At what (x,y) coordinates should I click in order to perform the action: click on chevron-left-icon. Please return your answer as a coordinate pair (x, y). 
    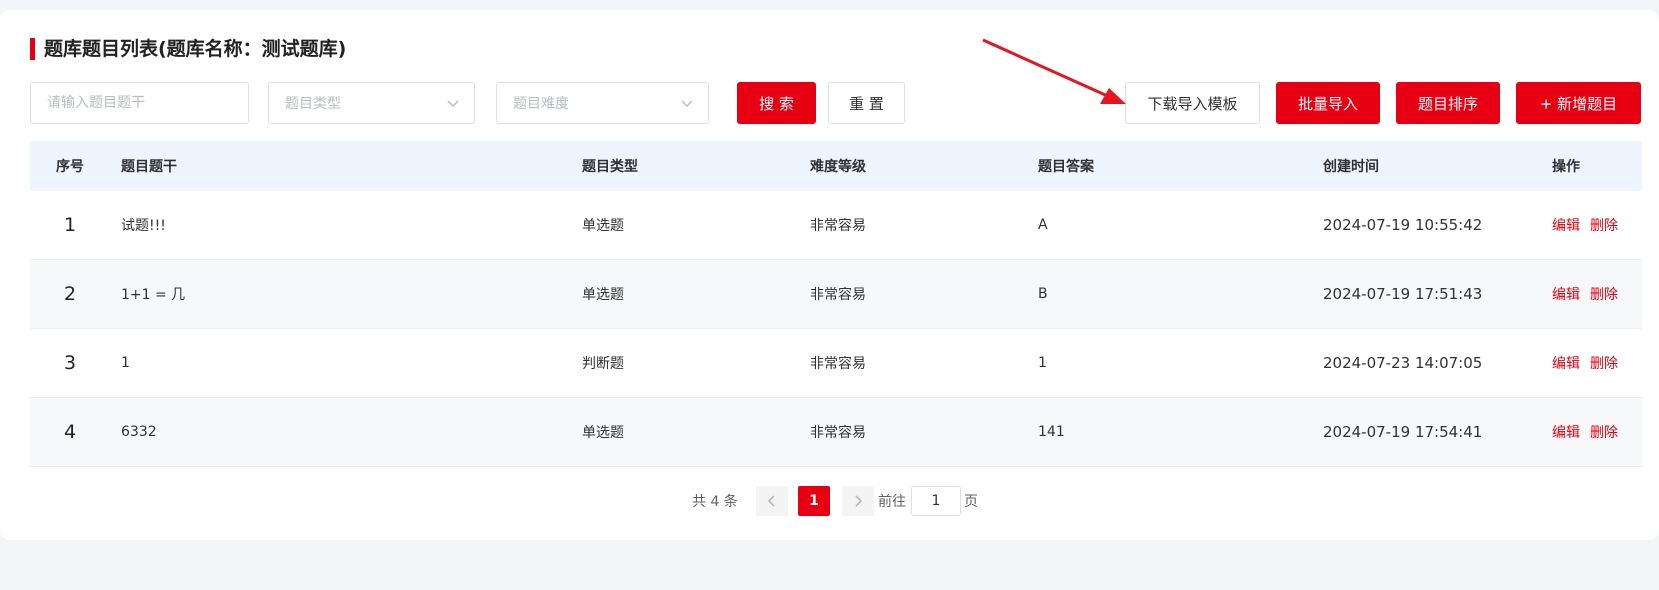
    Looking at the image, I should click on (771, 501).